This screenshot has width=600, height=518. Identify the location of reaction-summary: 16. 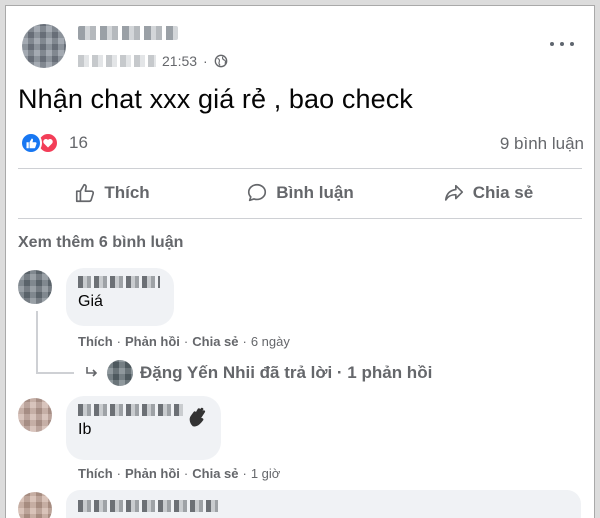
(54, 143).